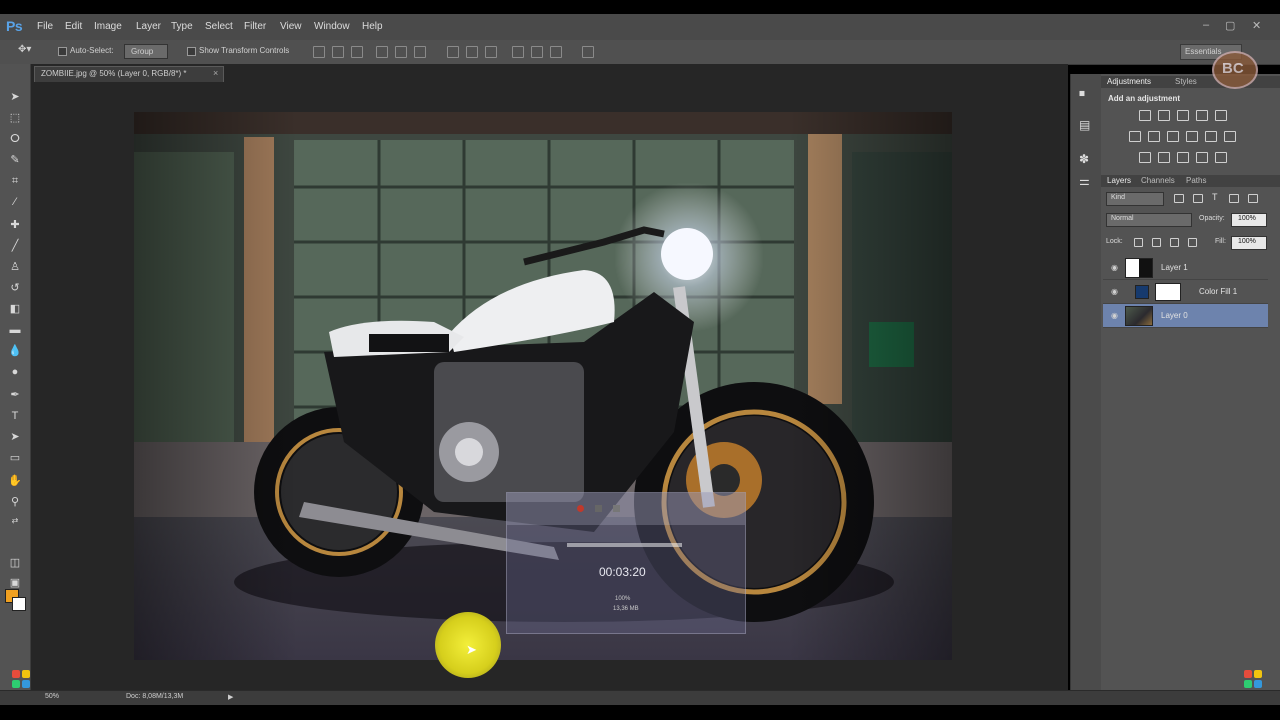 This screenshot has width=1280, height=720. I want to click on photo-filter-icon, so click(1192, 136).